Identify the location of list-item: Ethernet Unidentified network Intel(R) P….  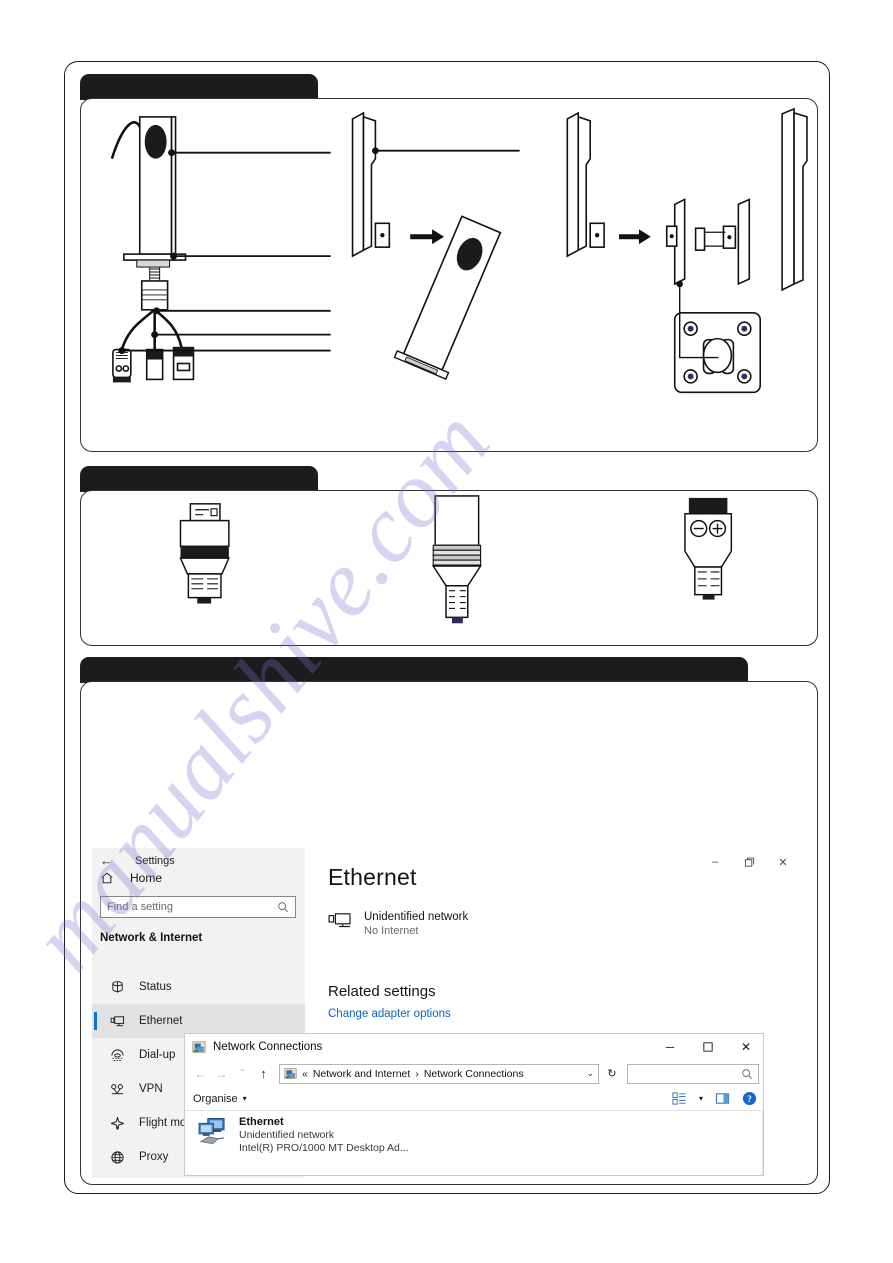
(474, 1133).